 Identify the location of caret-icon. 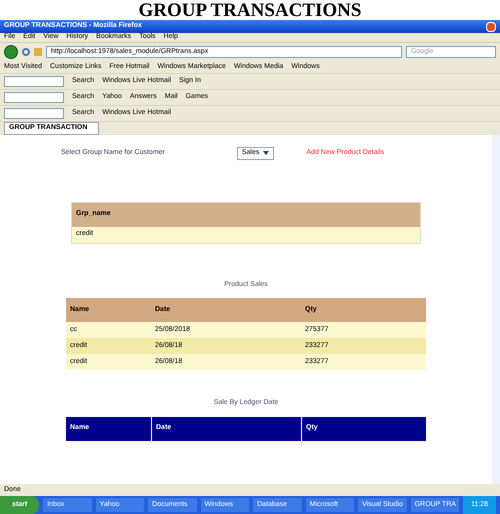
(266, 153).